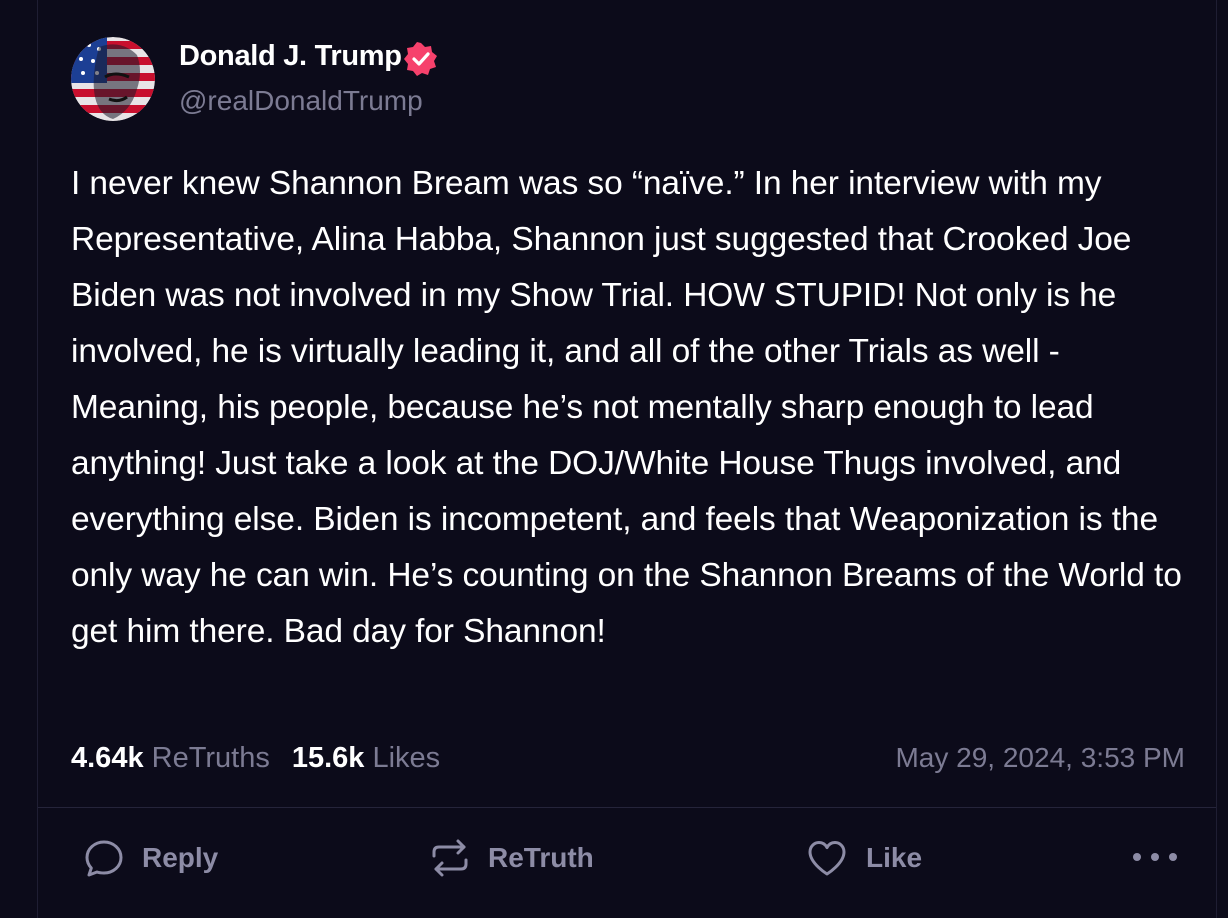 Image resolution: width=1228 pixels, height=918 pixels. I want to click on post-stats: 4.64k ReTruths 15.6k Likes, so click(255, 758).